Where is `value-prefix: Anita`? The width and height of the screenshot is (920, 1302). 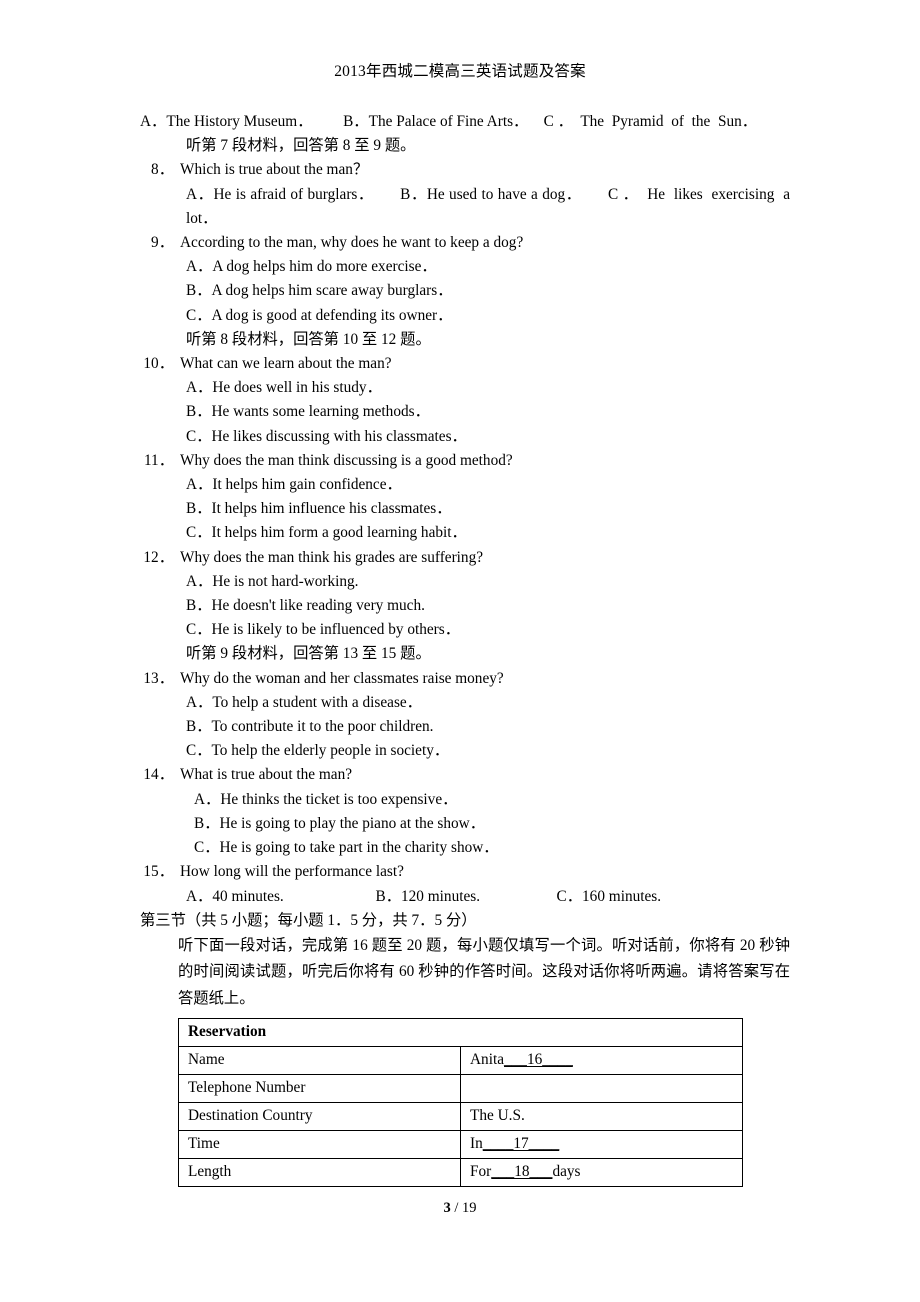
value-prefix: Anita is located at coordinates (487, 1060).